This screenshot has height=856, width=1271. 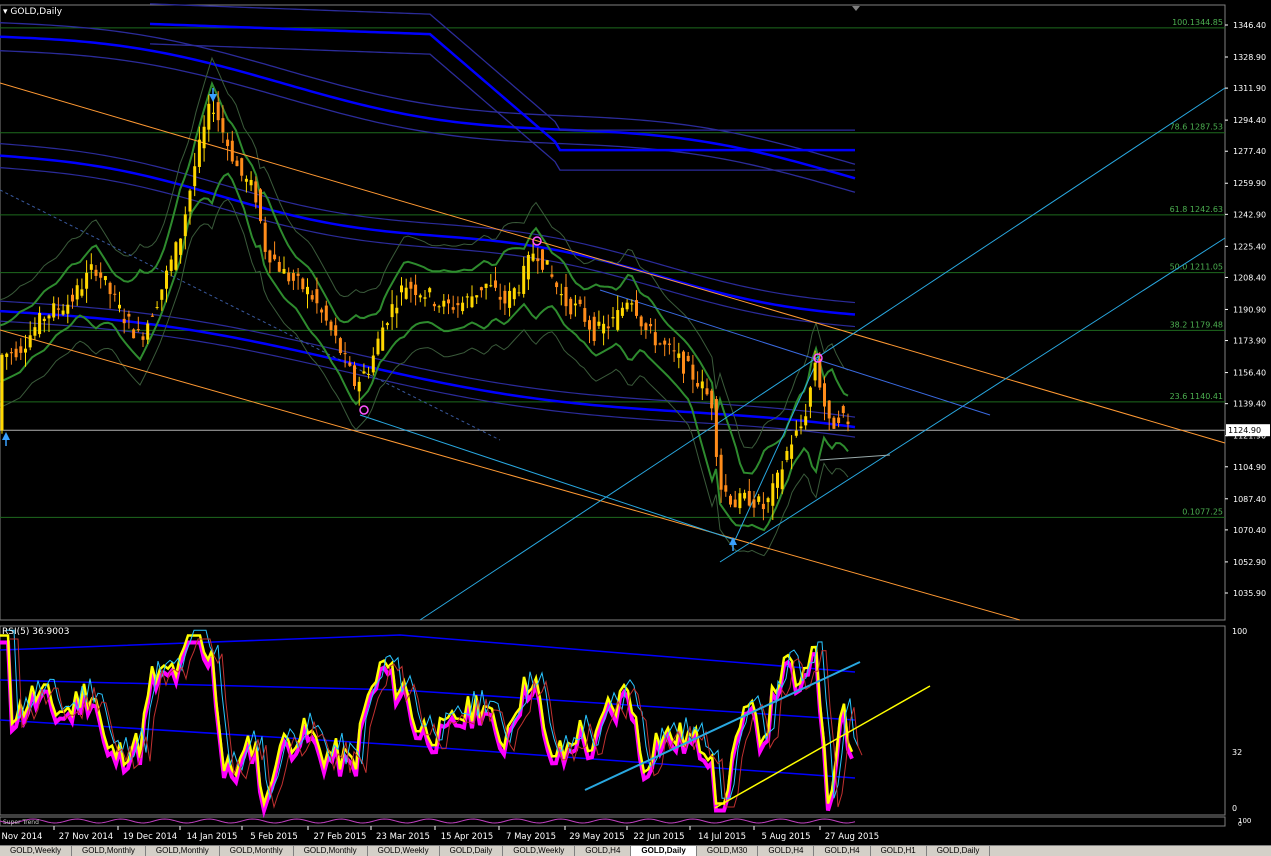 I want to click on date-axis-label: 19 Dec 2014, so click(x=150, y=837).